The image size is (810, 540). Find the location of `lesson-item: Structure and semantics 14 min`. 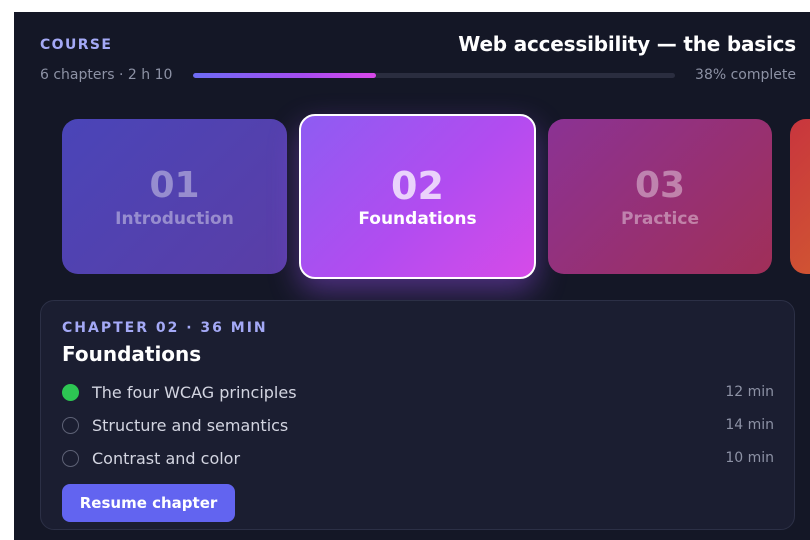

lesson-item: Structure and semantics 14 min is located at coordinates (418, 425).